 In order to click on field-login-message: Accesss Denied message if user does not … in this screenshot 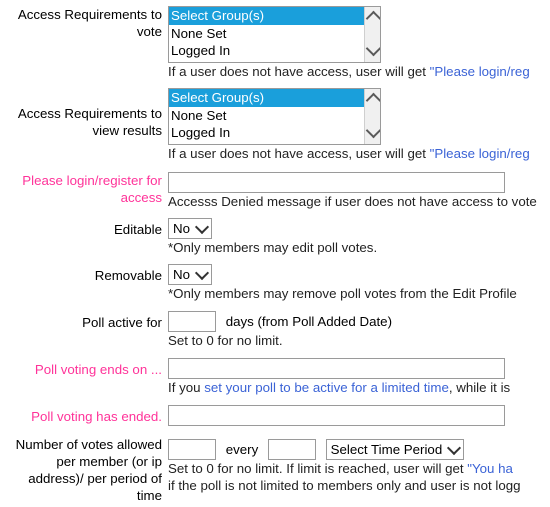, I will do `click(359, 191)`.